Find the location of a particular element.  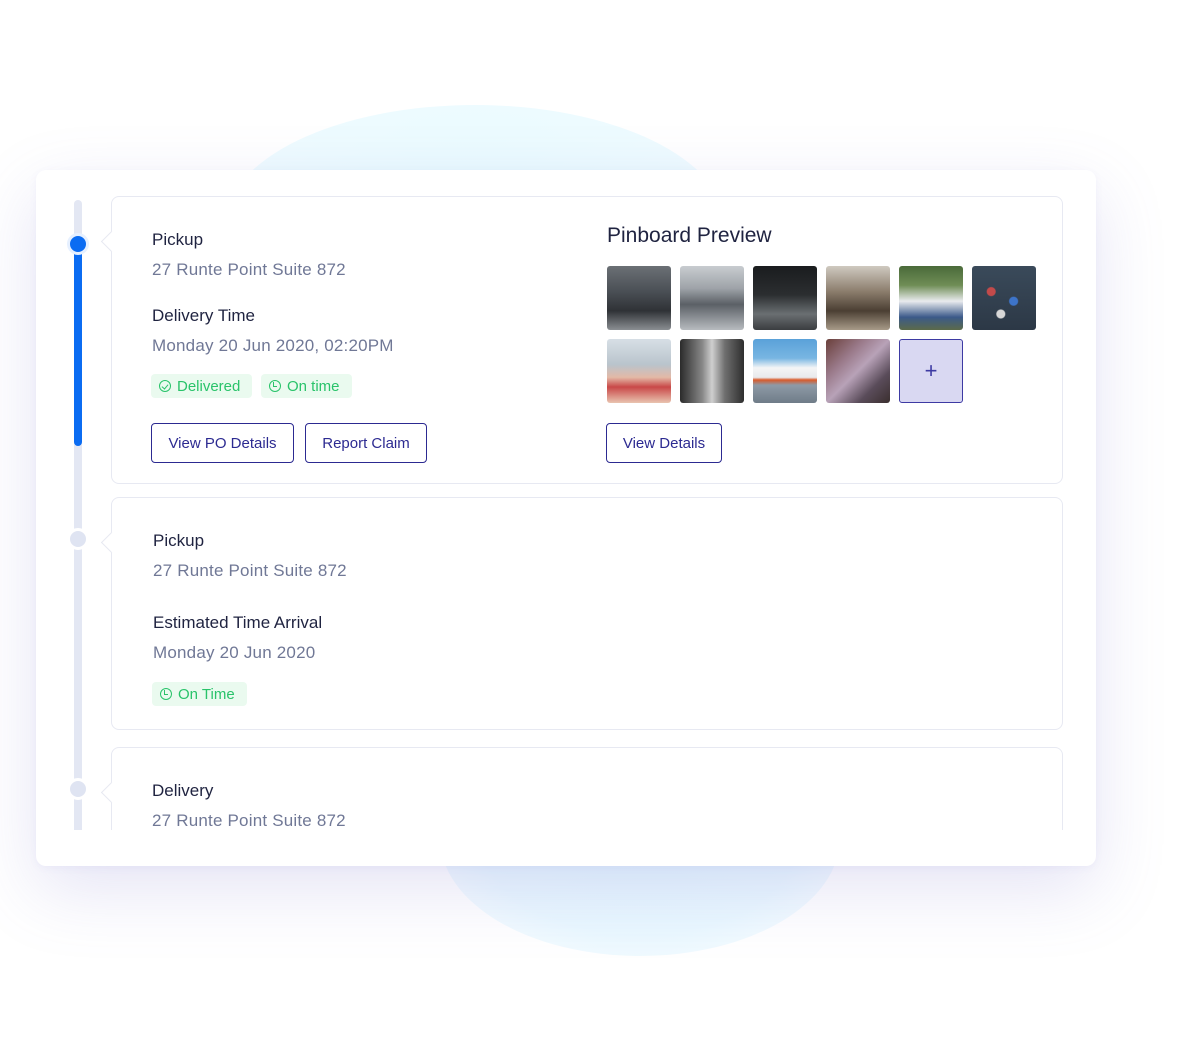

view-details-button: View Details is located at coordinates (664, 443).